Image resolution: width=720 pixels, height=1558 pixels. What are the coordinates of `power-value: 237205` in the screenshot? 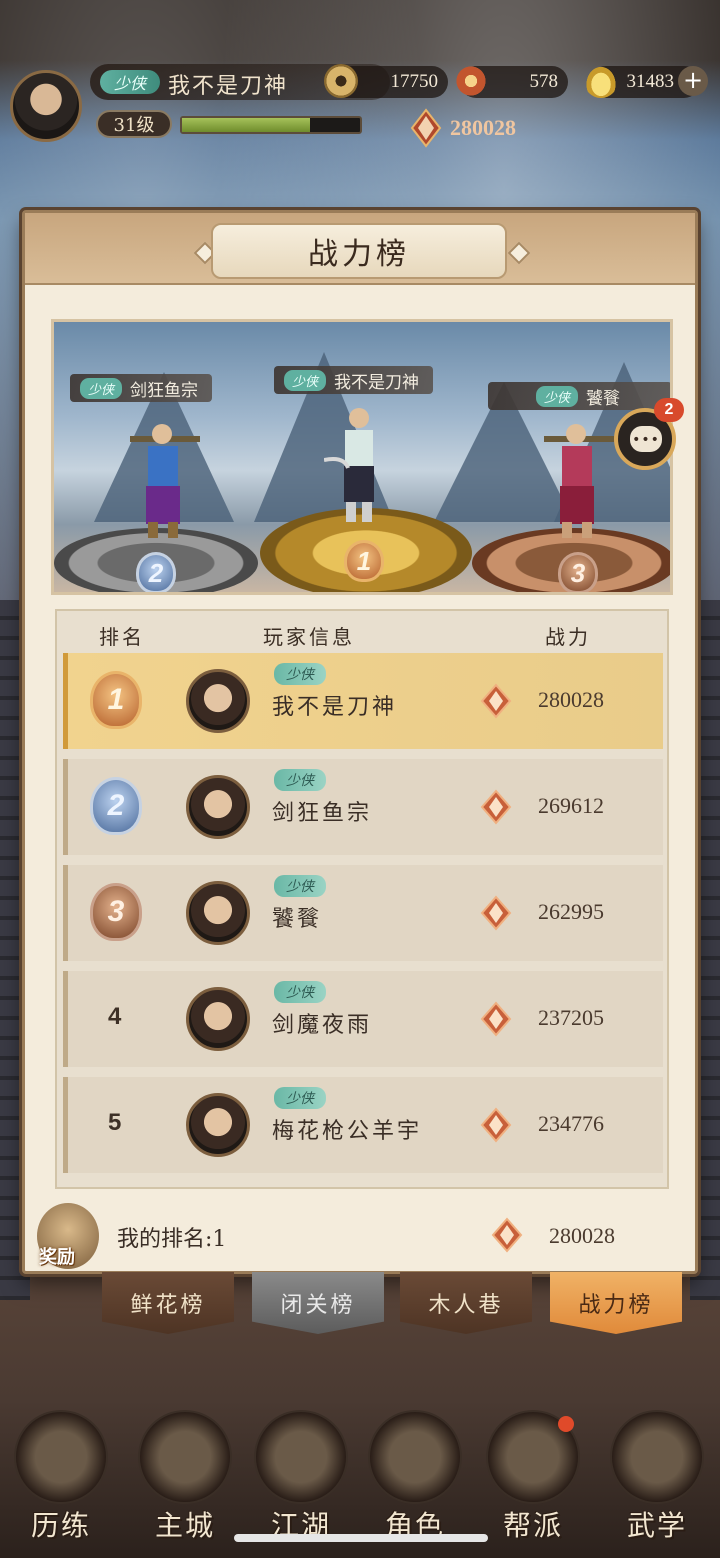 It's located at (571, 1017).